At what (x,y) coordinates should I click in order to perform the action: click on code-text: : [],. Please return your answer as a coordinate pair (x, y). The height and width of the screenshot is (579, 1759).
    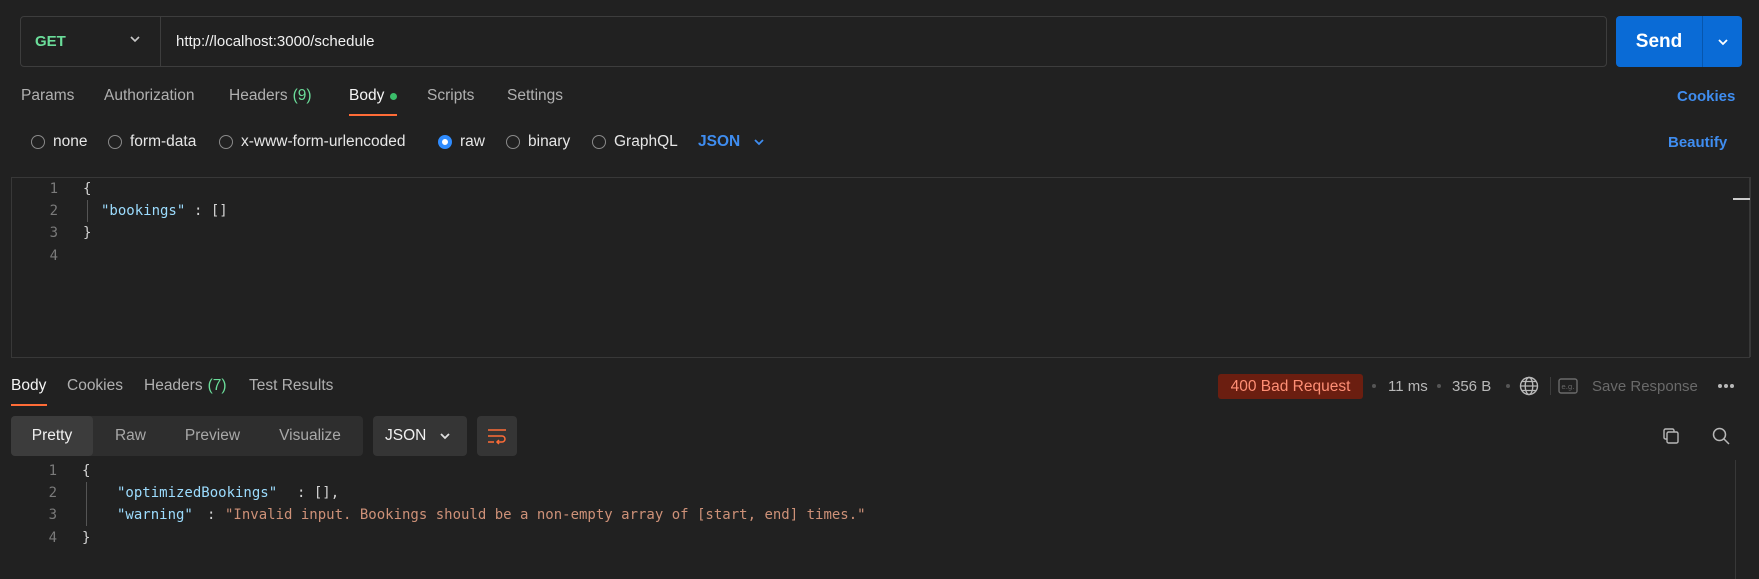
    Looking at the image, I should click on (318, 493).